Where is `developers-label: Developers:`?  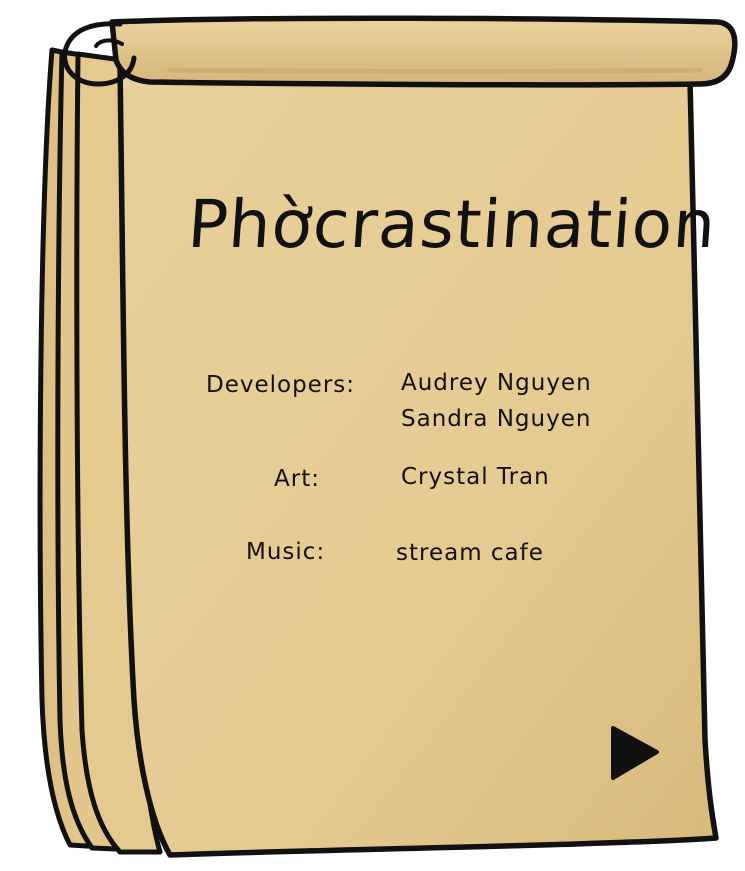
developers-label: Developers: is located at coordinates (279, 385).